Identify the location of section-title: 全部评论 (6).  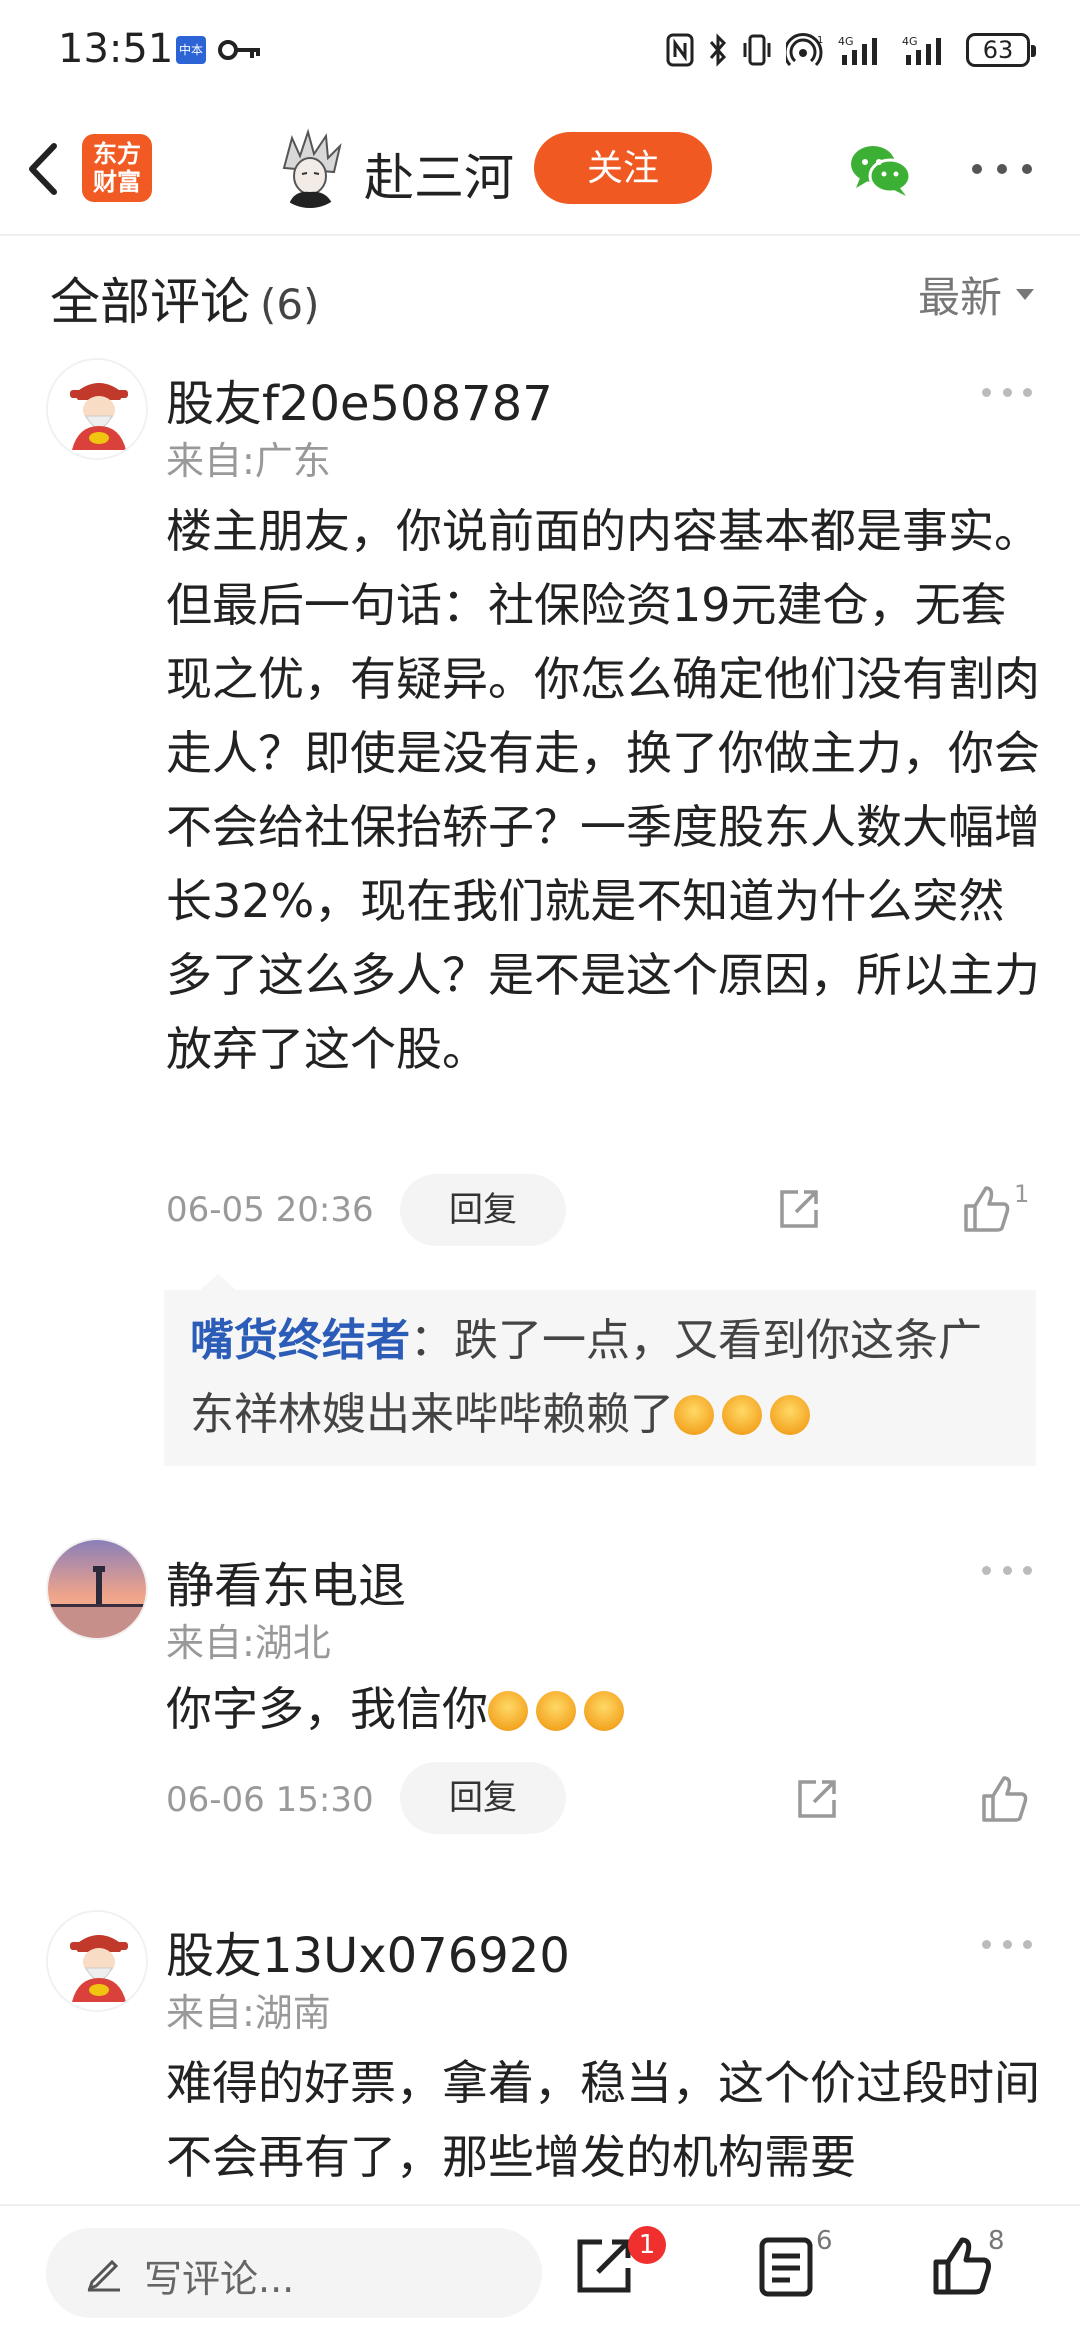
(185, 298).